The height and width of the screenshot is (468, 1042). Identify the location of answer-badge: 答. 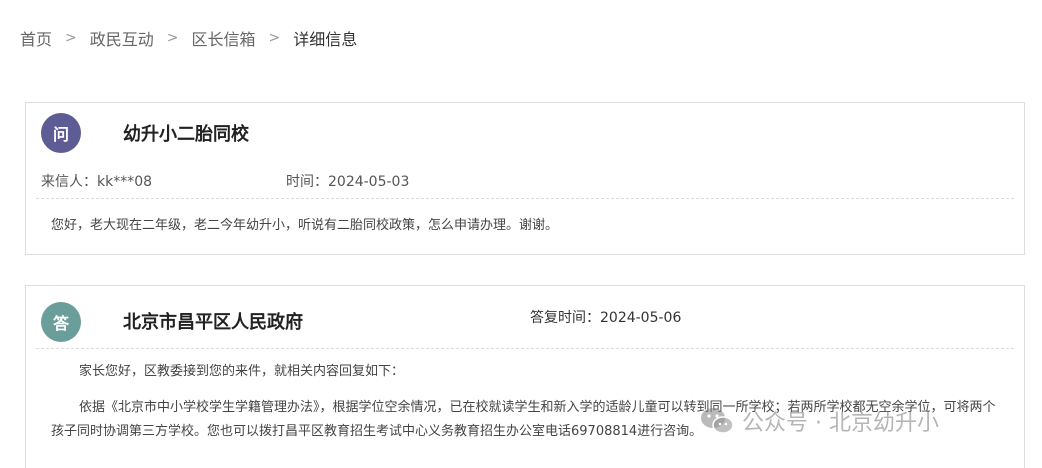
(61, 322).